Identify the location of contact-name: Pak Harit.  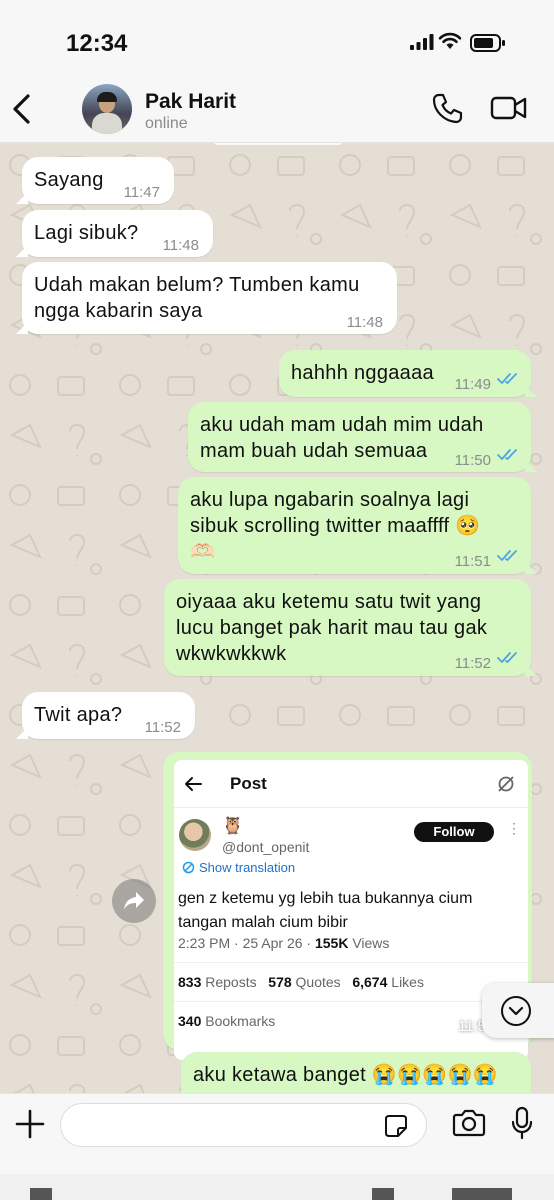
(190, 102).